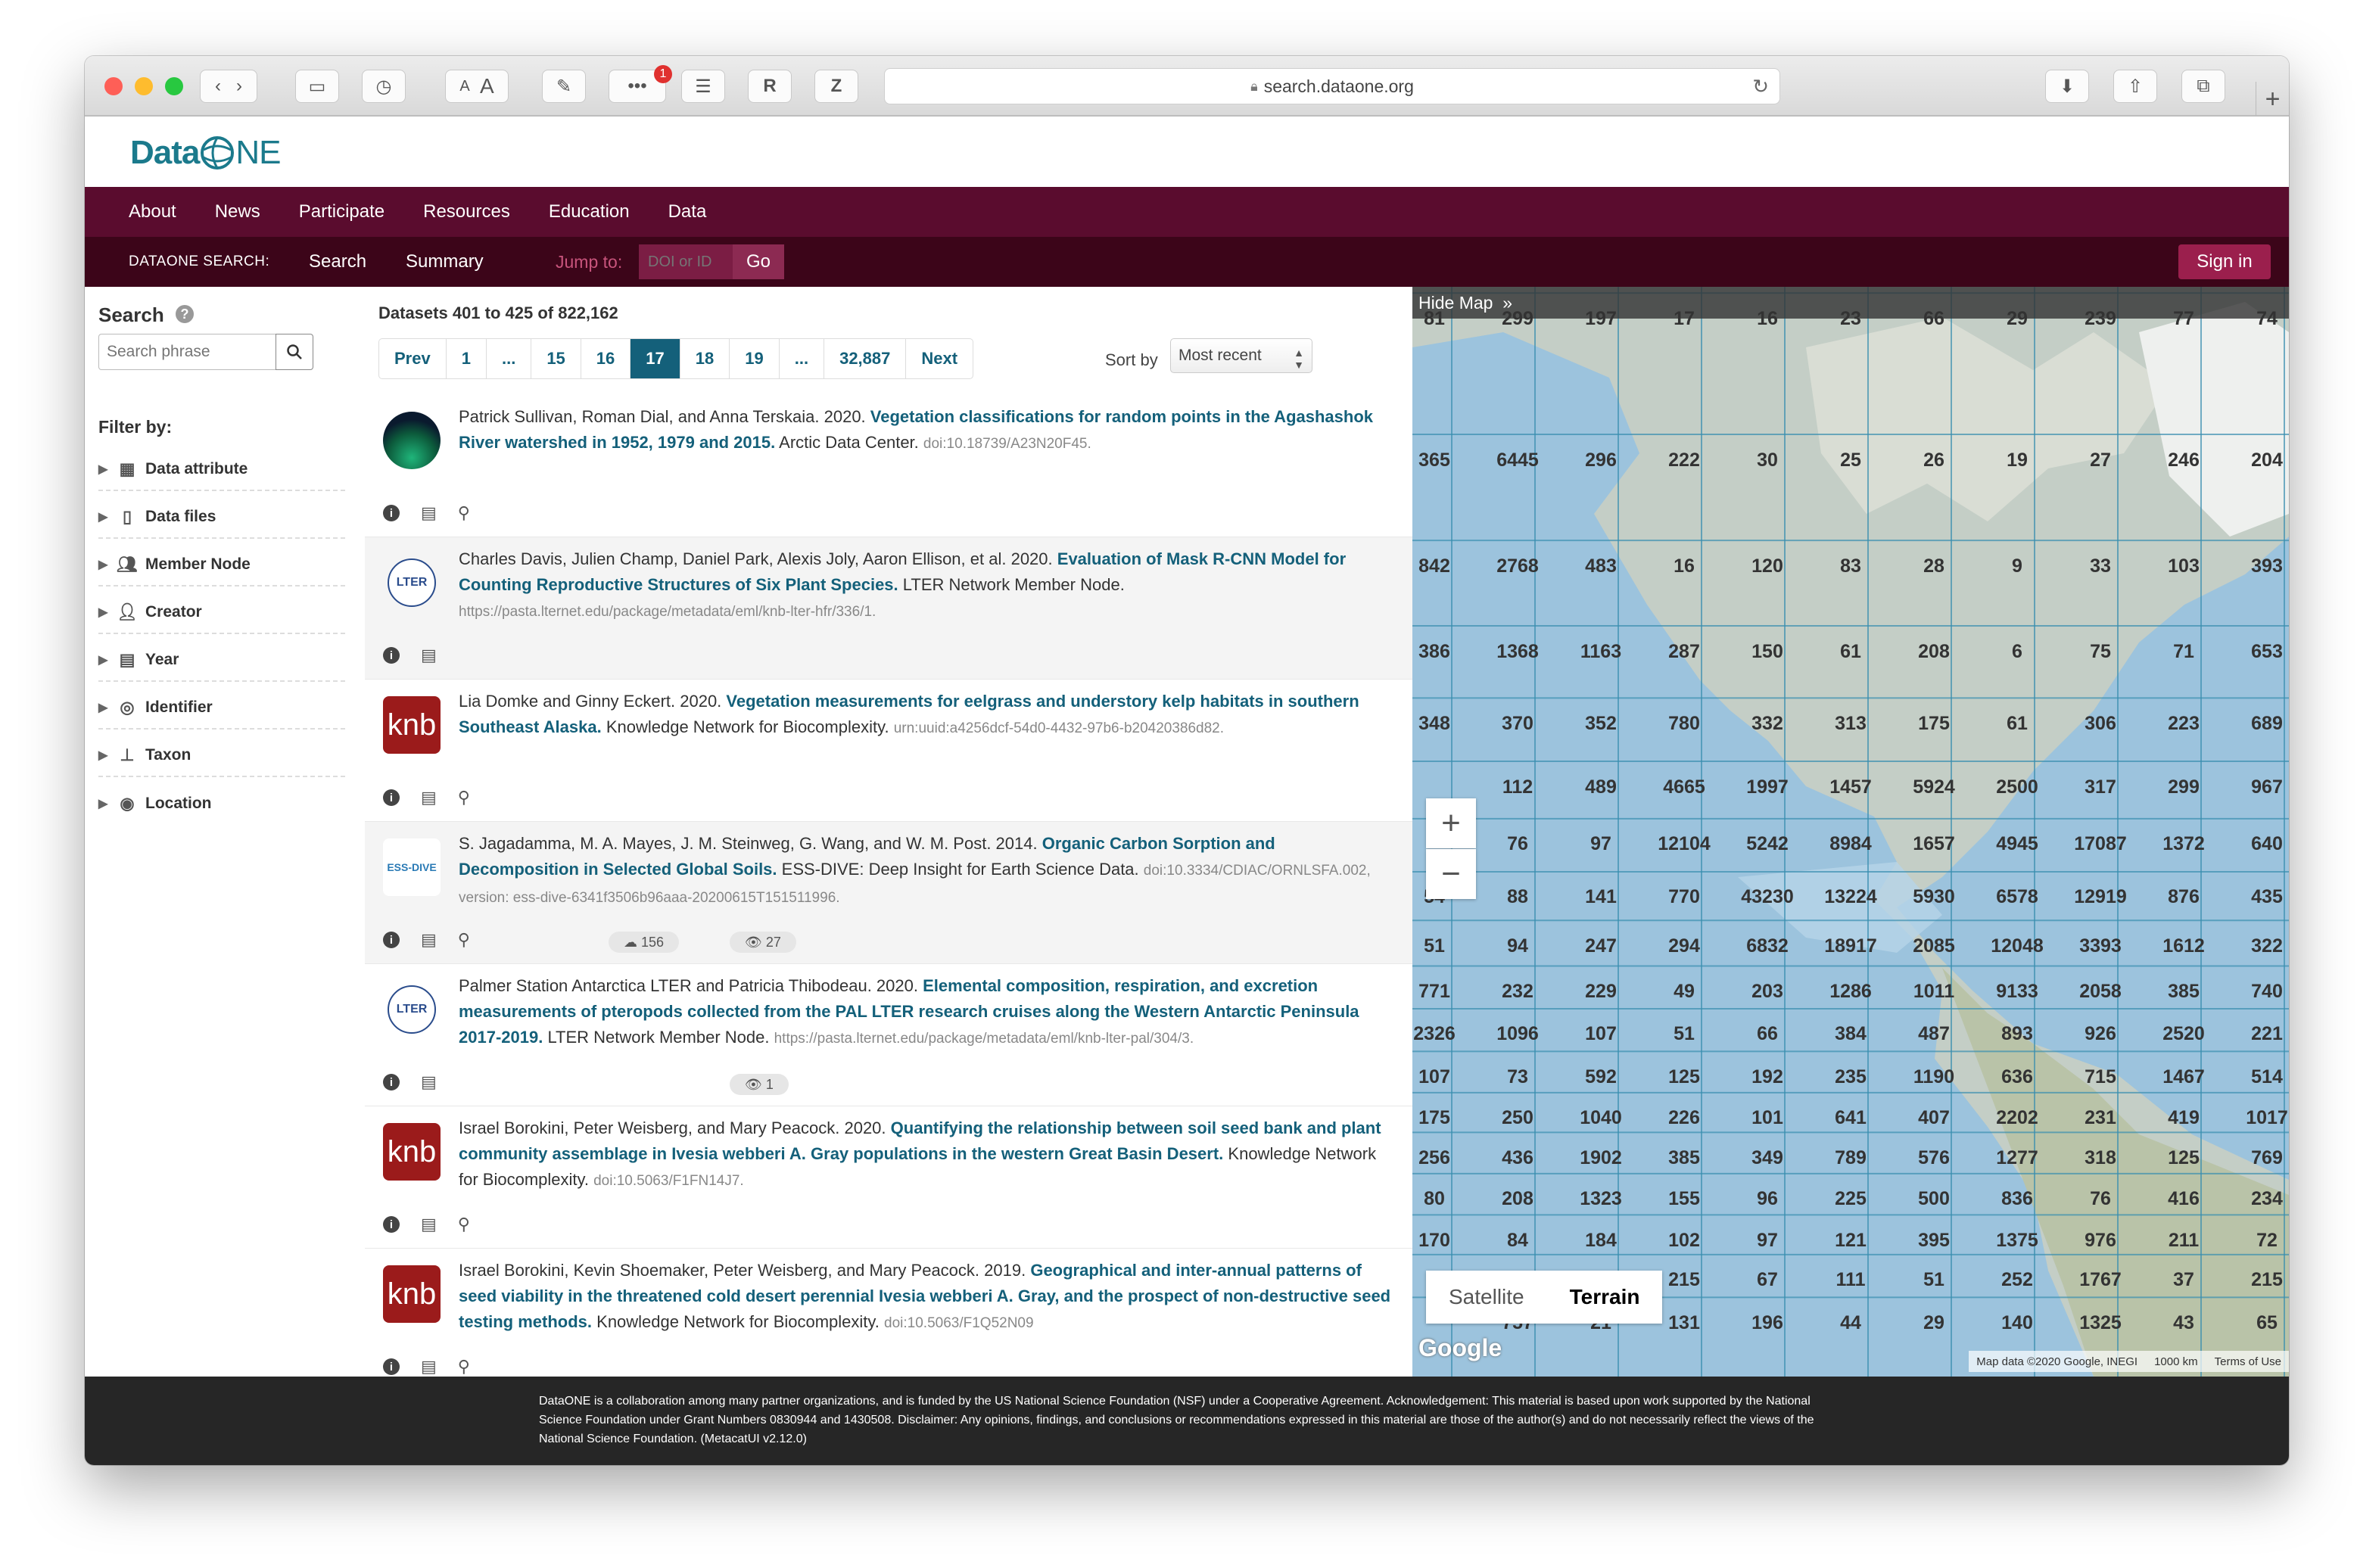 The width and height of the screenshot is (2357, 1568). What do you see at coordinates (1486, 1297) in the screenshot?
I see `satellite-button: Satellite` at bounding box center [1486, 1297].